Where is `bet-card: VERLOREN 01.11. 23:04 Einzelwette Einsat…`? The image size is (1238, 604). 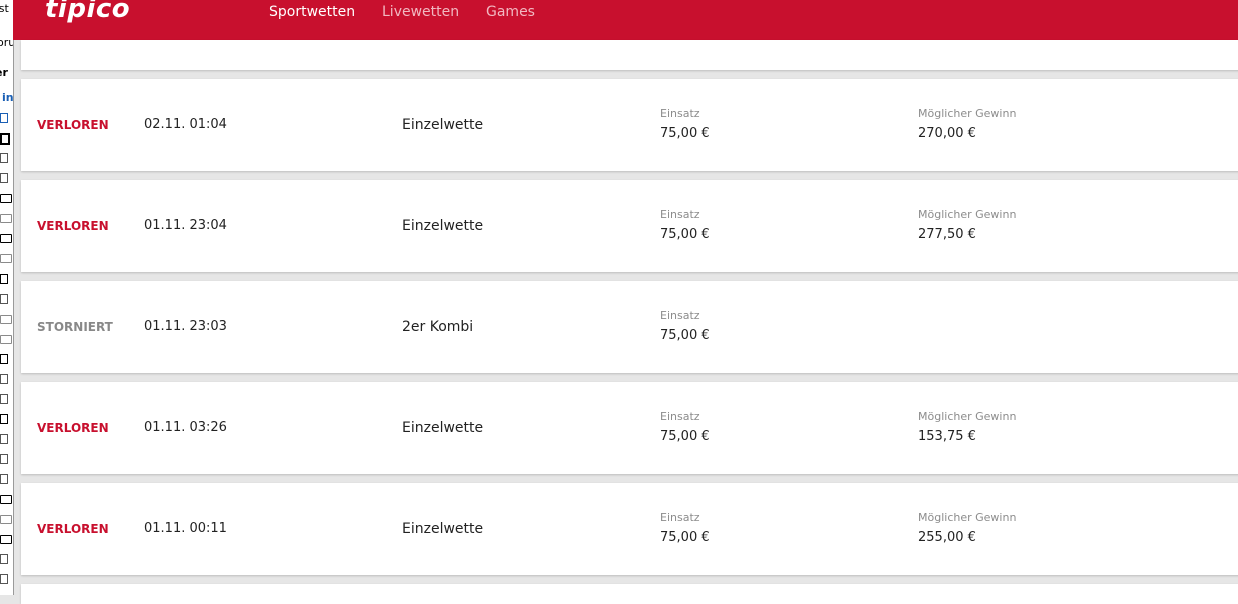
bet-card: VERLOREN 01.11. 23:04 Einzelwette Einsat… is located at coordinates (629, 226).